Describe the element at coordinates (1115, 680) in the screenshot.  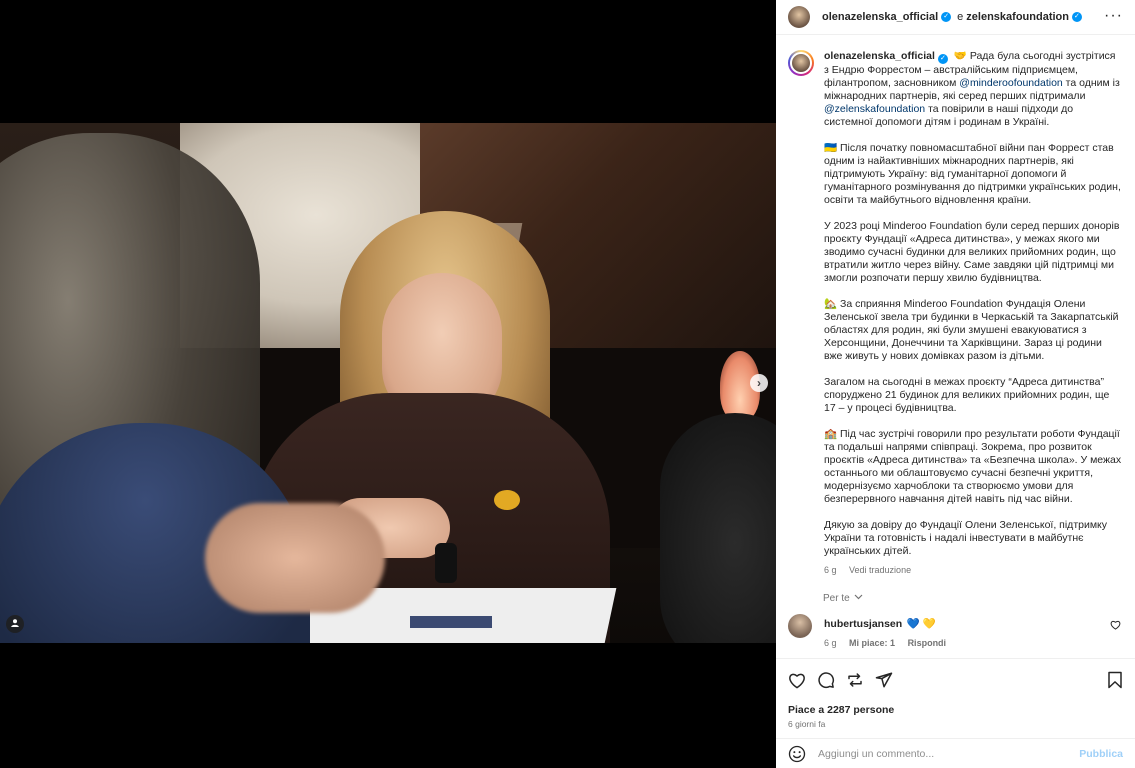
I see `bookmark-icon` at that location.